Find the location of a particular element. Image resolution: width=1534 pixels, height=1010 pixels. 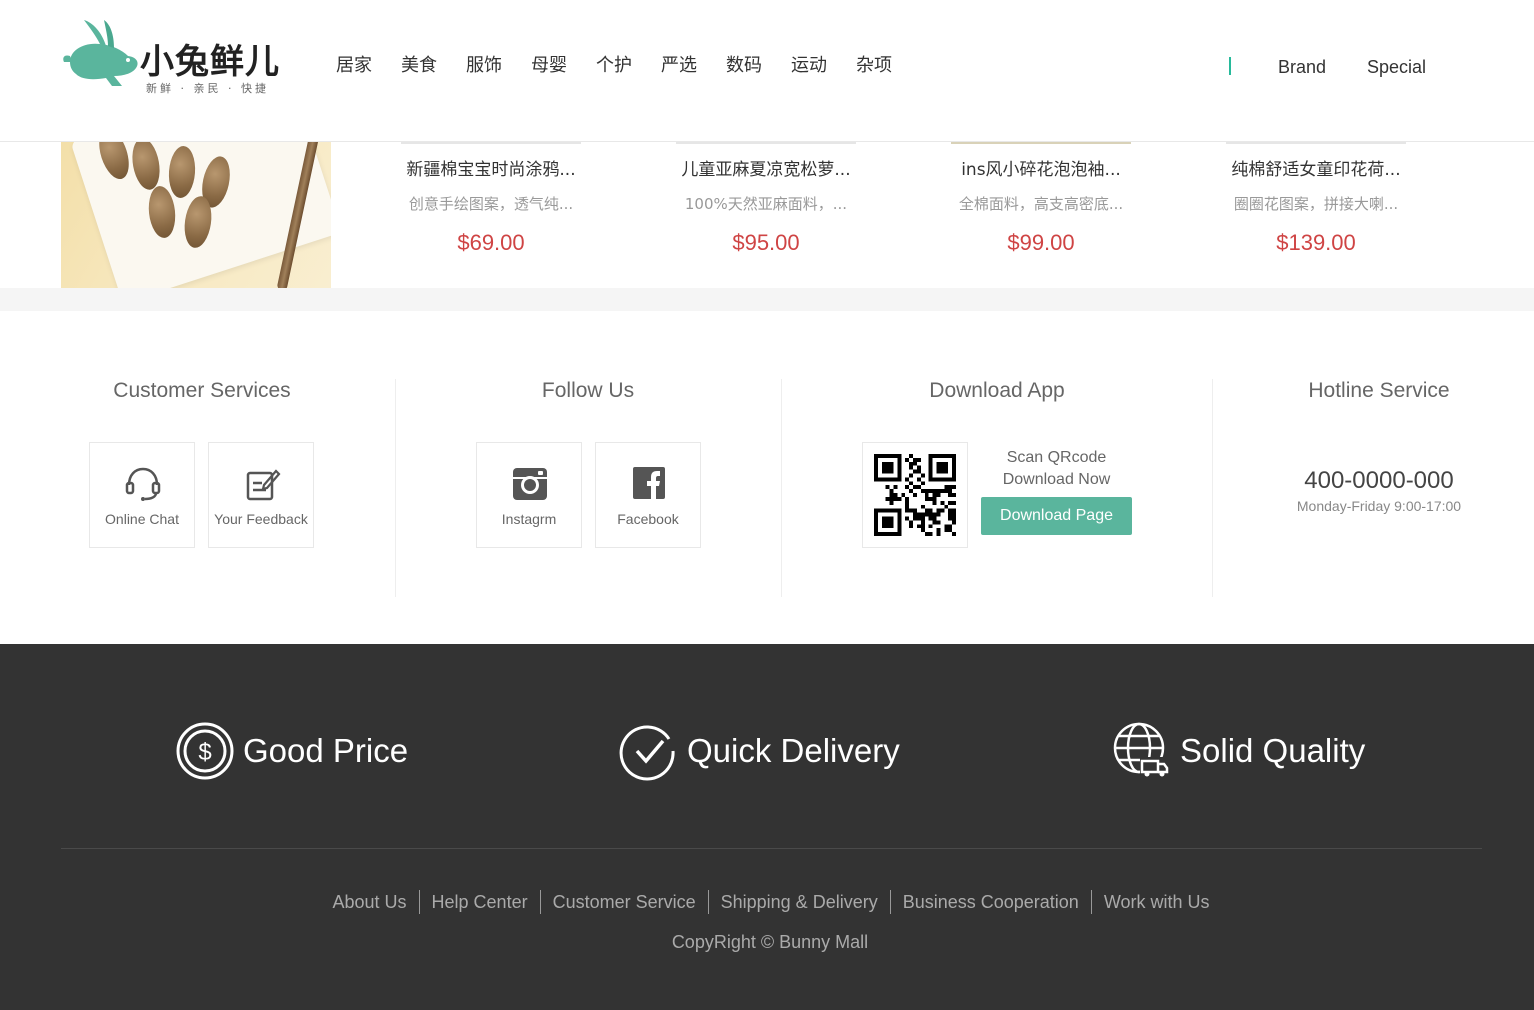

nav-item-personal-care: 个护 is located at coordinates (614, 66).